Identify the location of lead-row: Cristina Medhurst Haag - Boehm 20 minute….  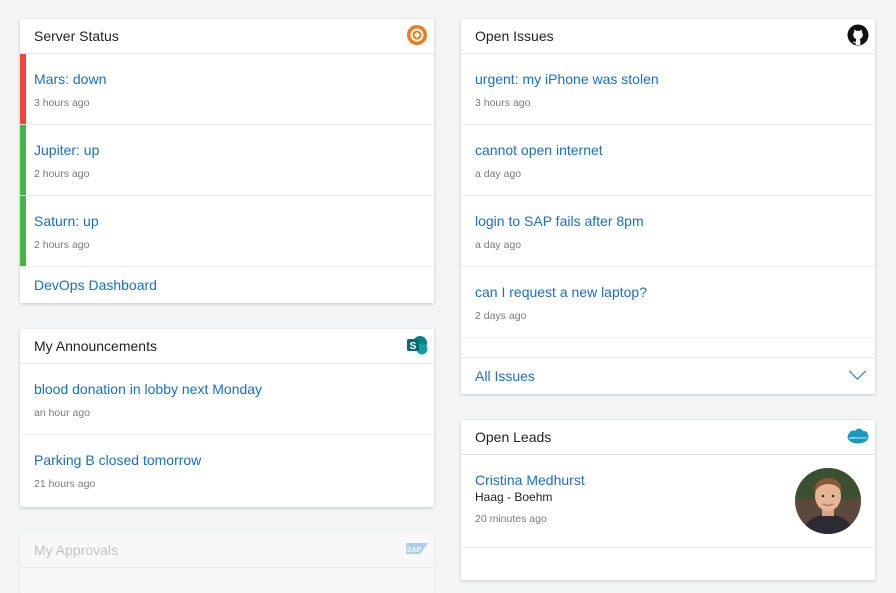
(668, 501).